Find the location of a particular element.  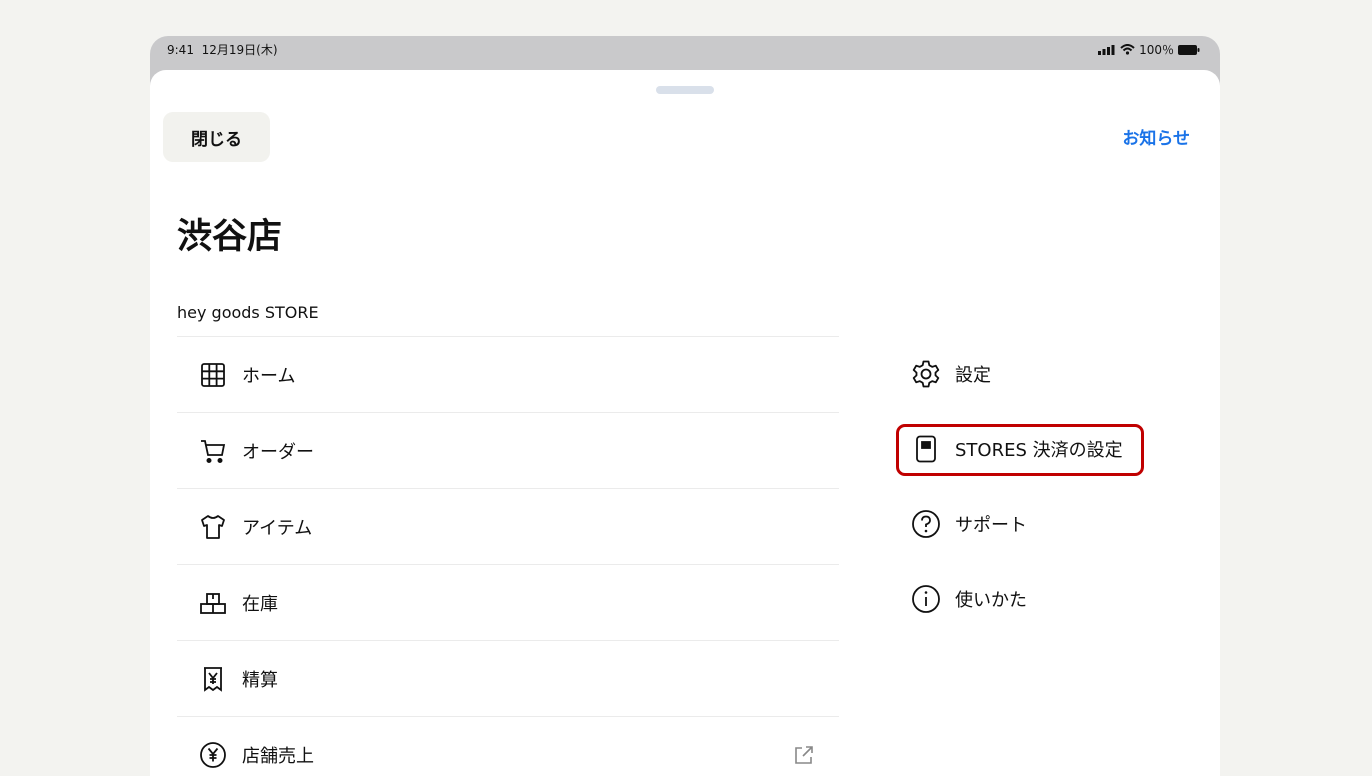

grid-icon is located at coordinates (213, 375).